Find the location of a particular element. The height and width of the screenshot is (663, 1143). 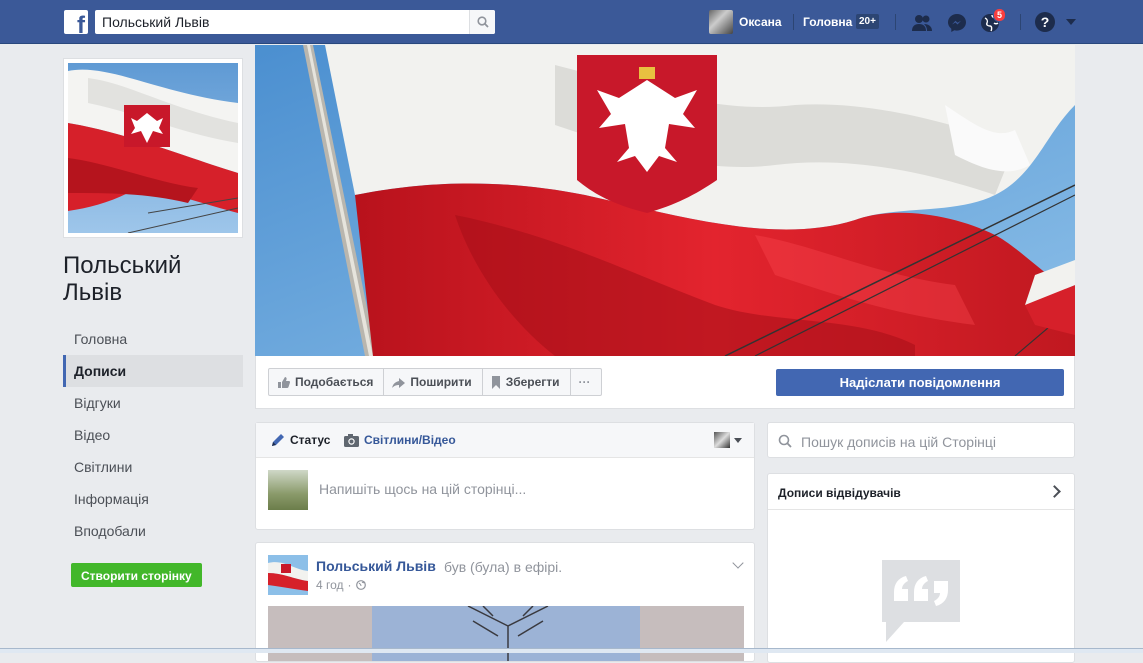

messenger-icon is located at coordinates (957, 23).